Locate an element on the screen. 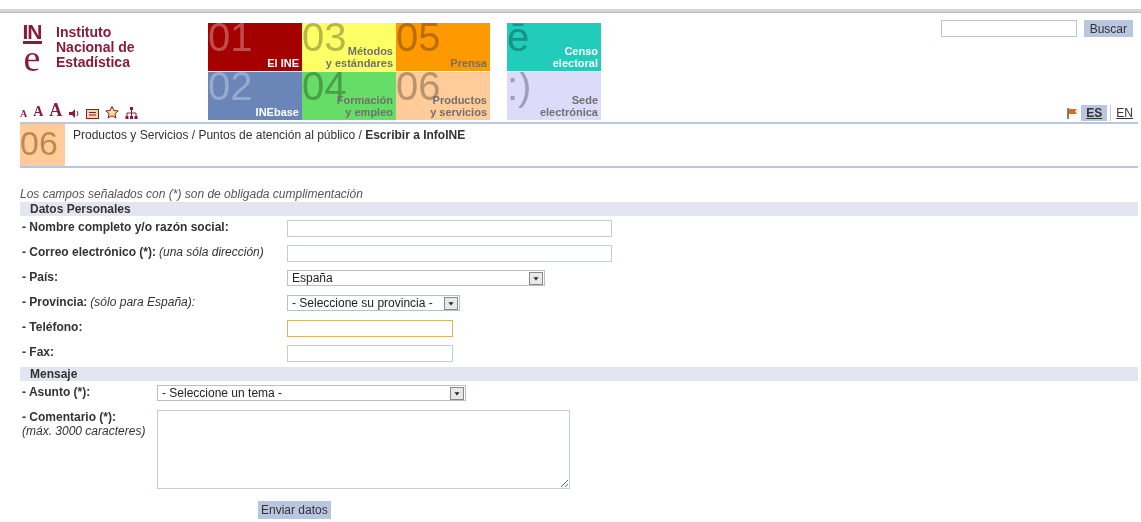  field-label: - Fax: is located at coordinates (38, 352).